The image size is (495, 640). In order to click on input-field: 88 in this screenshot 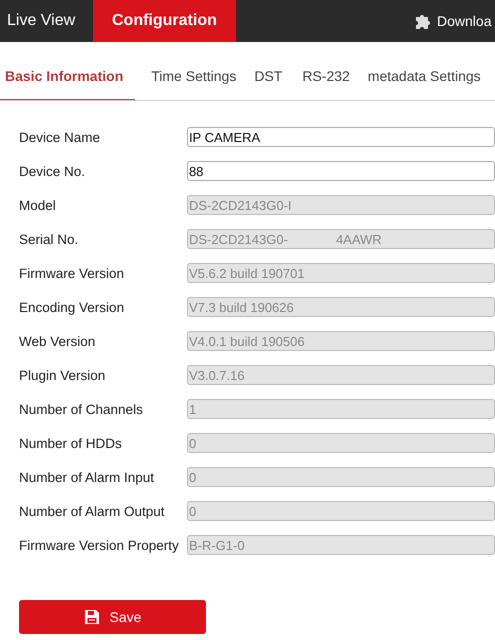, I will do `click(340, 171)`.